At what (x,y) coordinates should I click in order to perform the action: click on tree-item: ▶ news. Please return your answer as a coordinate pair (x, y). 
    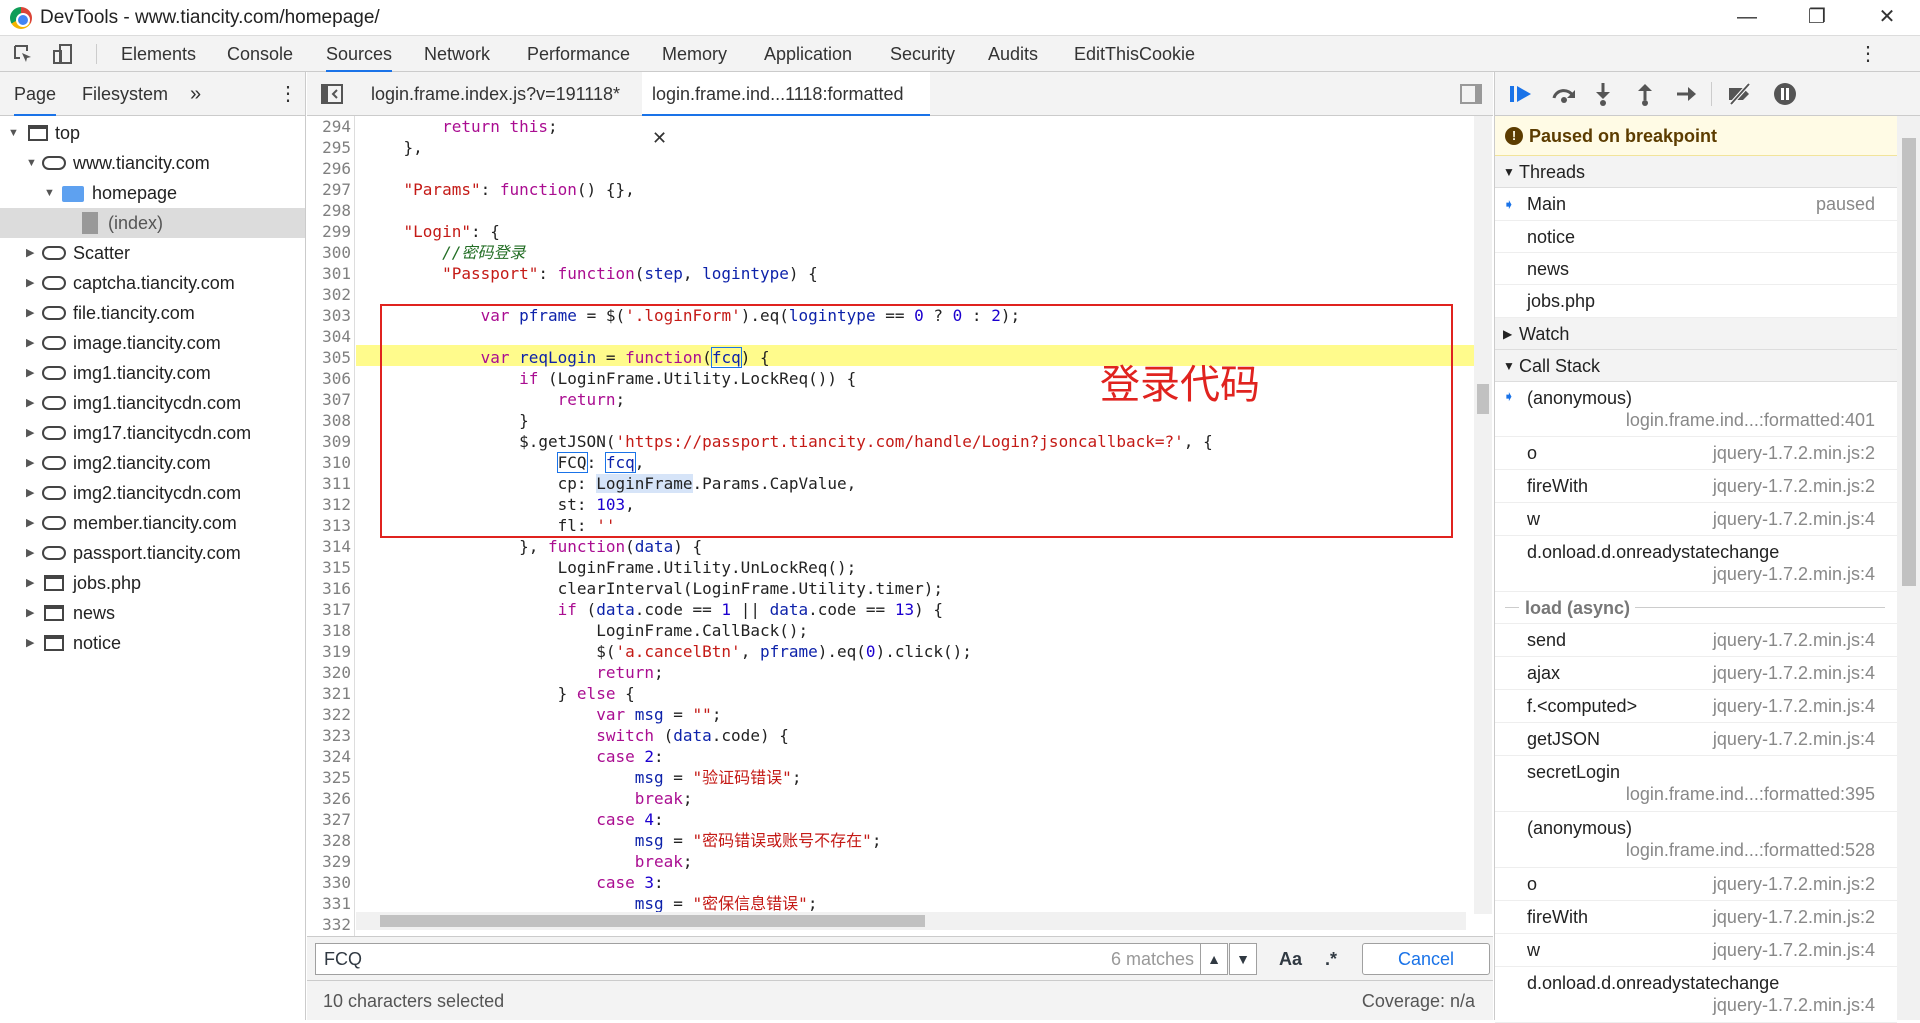
    Looking at the image, I should click on (152, 613).